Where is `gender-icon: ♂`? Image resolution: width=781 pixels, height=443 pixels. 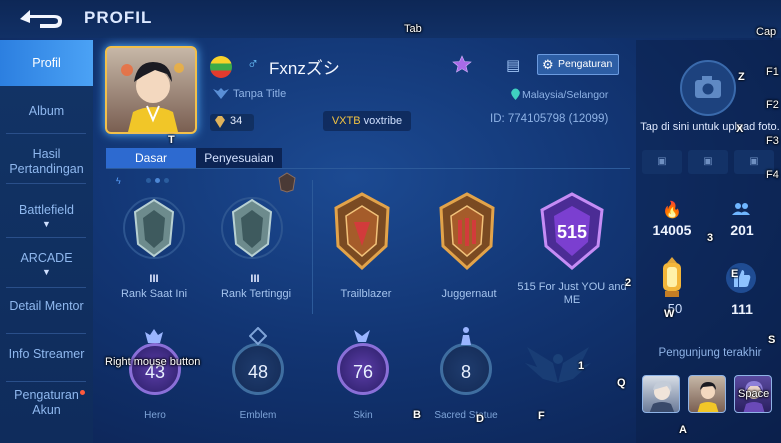
gender-icon: ♂ is located at coordinates (253, 64).